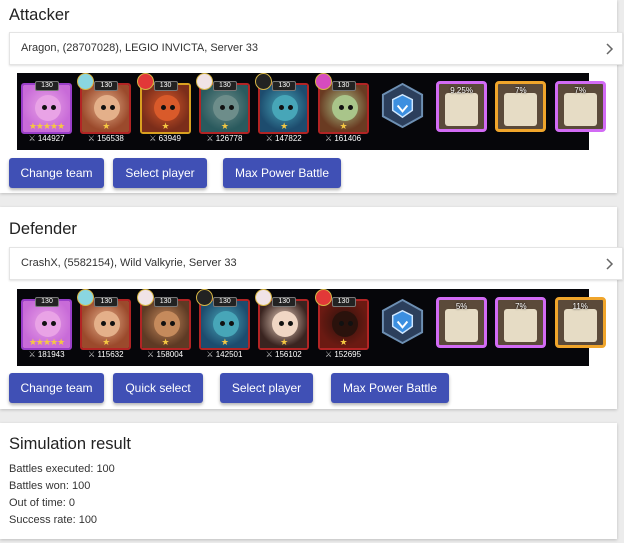  Describe the element at coordinates (402, 321) in the screenshot. I see `shield-banner-icon` at that location.